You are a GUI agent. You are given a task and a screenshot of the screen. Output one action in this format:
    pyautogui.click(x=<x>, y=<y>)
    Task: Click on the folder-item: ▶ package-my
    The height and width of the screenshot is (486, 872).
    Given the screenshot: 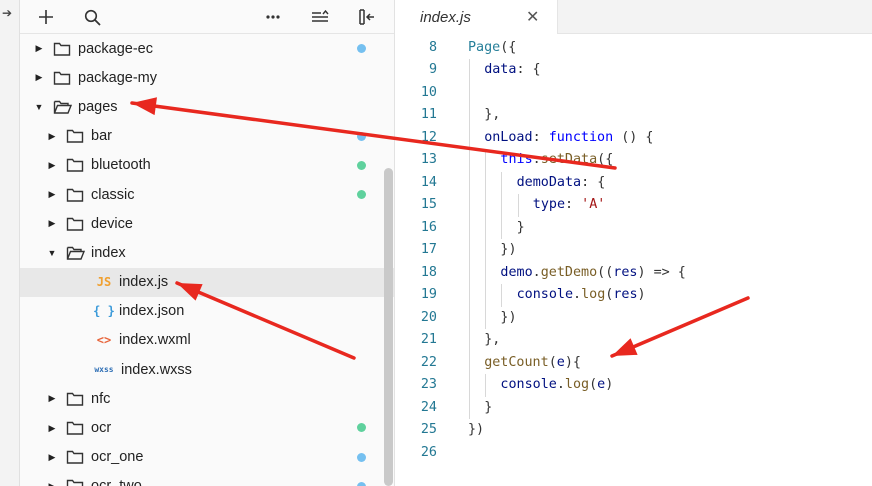 What is the action you would take?
    pyautogui.click(x=207, y=77)
    